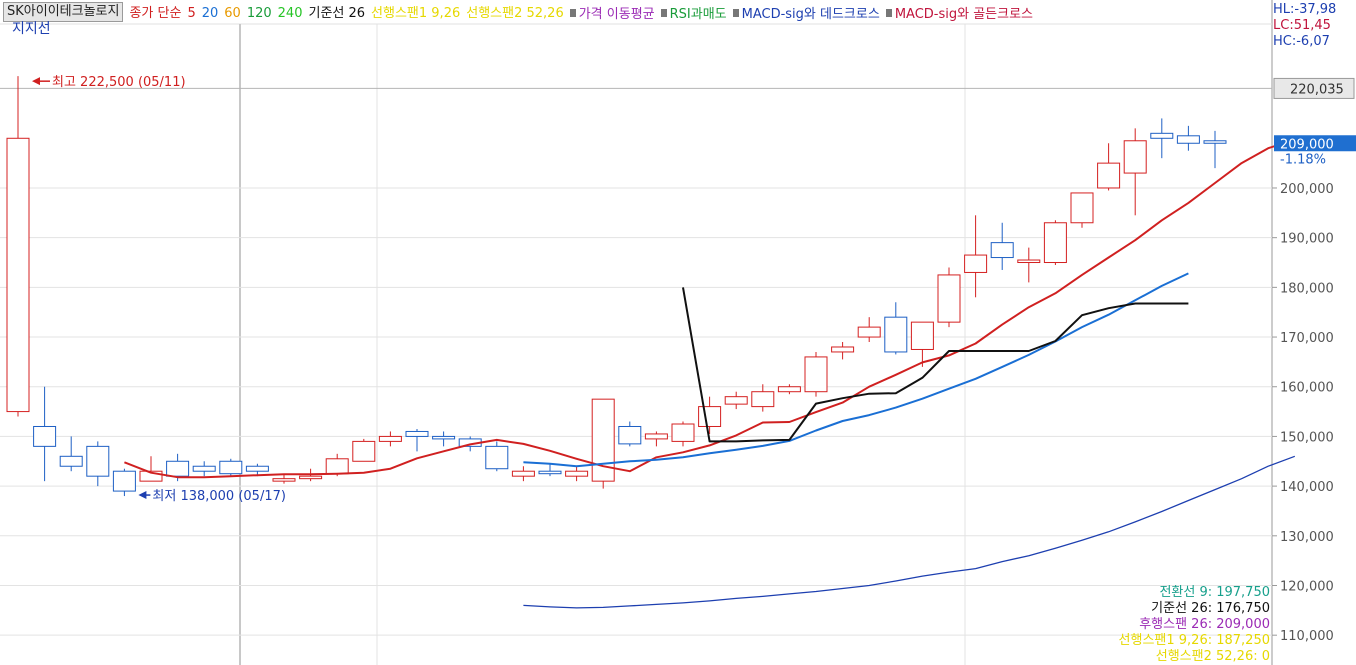 The width and height of the screenshot is (1356, 665). I want to click on right-stat: HC:-6,07, so click(1301, 41).